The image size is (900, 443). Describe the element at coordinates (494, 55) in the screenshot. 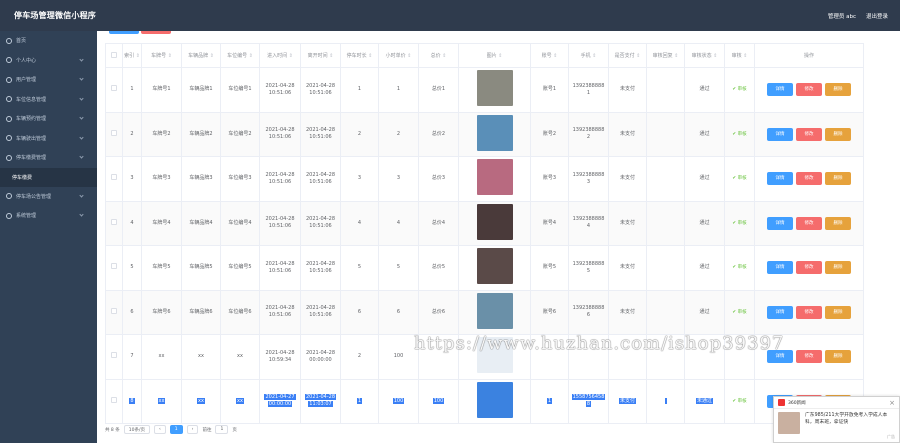

I see `column-header: 图片 ⇕` at that location.